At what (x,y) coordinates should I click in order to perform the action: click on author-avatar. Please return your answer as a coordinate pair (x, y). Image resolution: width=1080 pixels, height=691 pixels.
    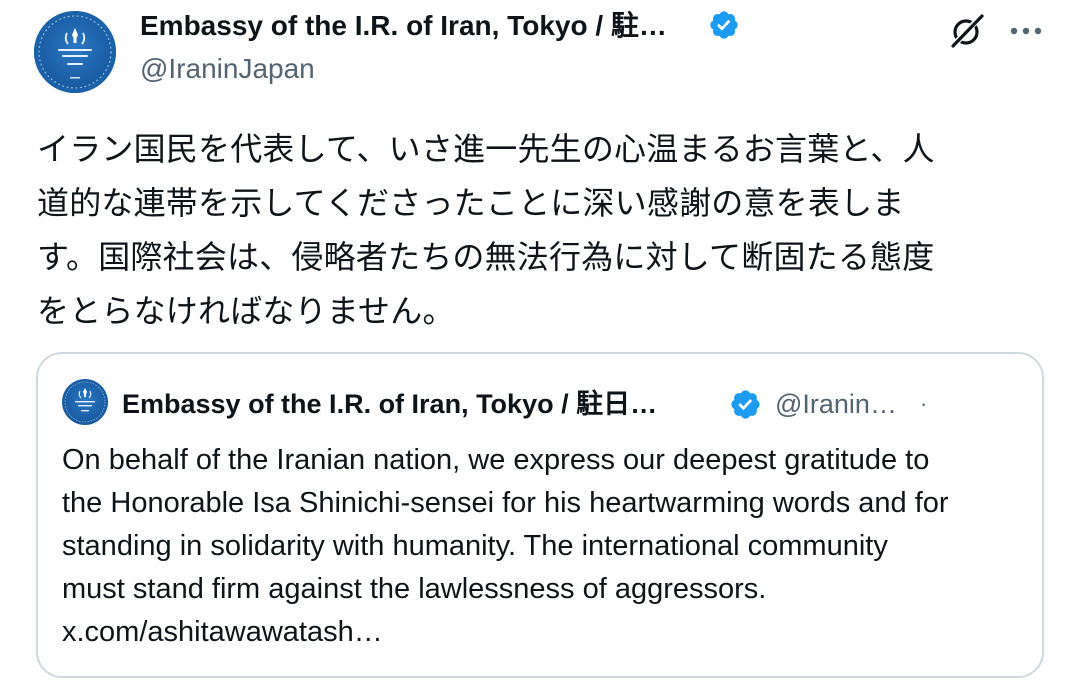
    Looking at the image, I should click on (75, 52).